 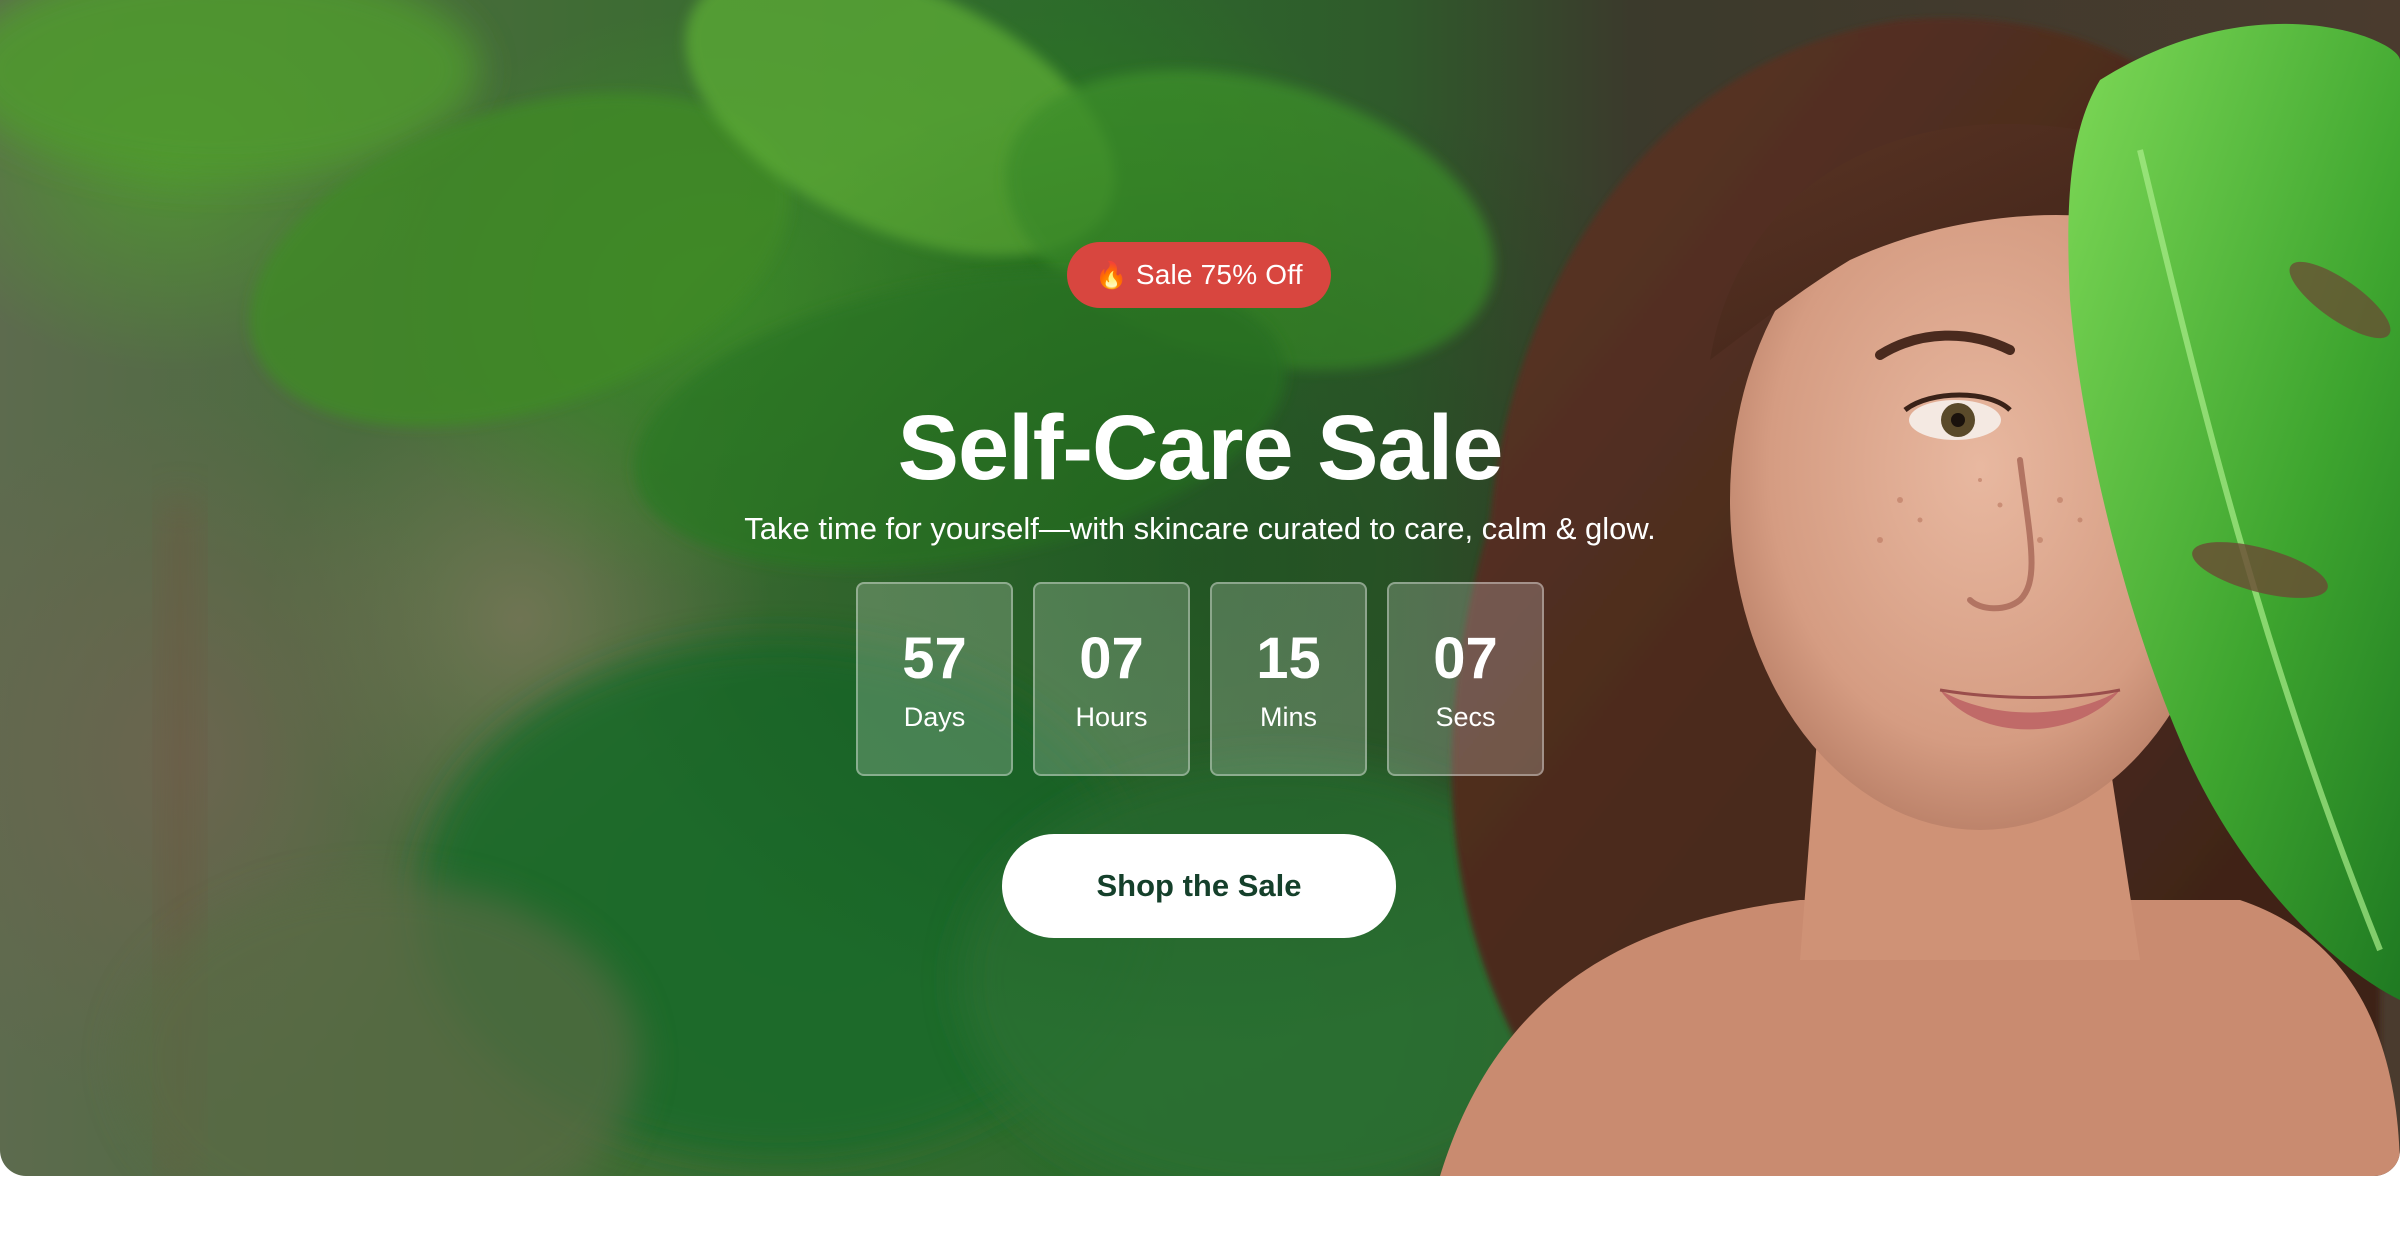 What do you see at coordinates (1111, 275) in the screenshot?
I see `fire-icon: 🔥` at bounding box center [1111, 275].